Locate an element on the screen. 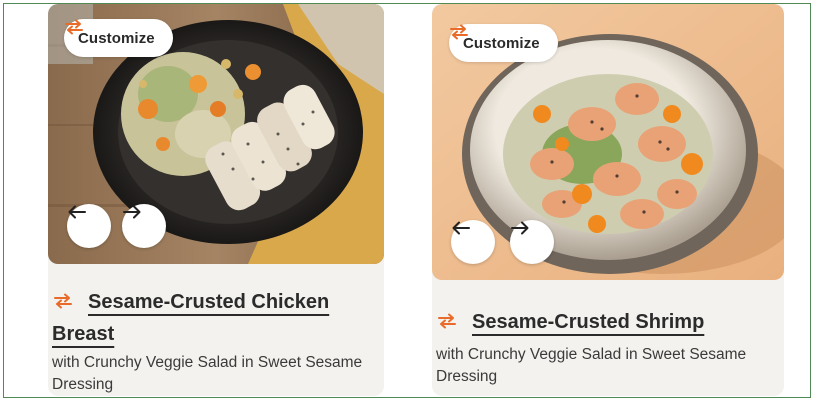 The height and width of the screenshot is (401, 814). recipe-title: Sesame-Crusted Chicken Breast is located at coordinates (190, 318).